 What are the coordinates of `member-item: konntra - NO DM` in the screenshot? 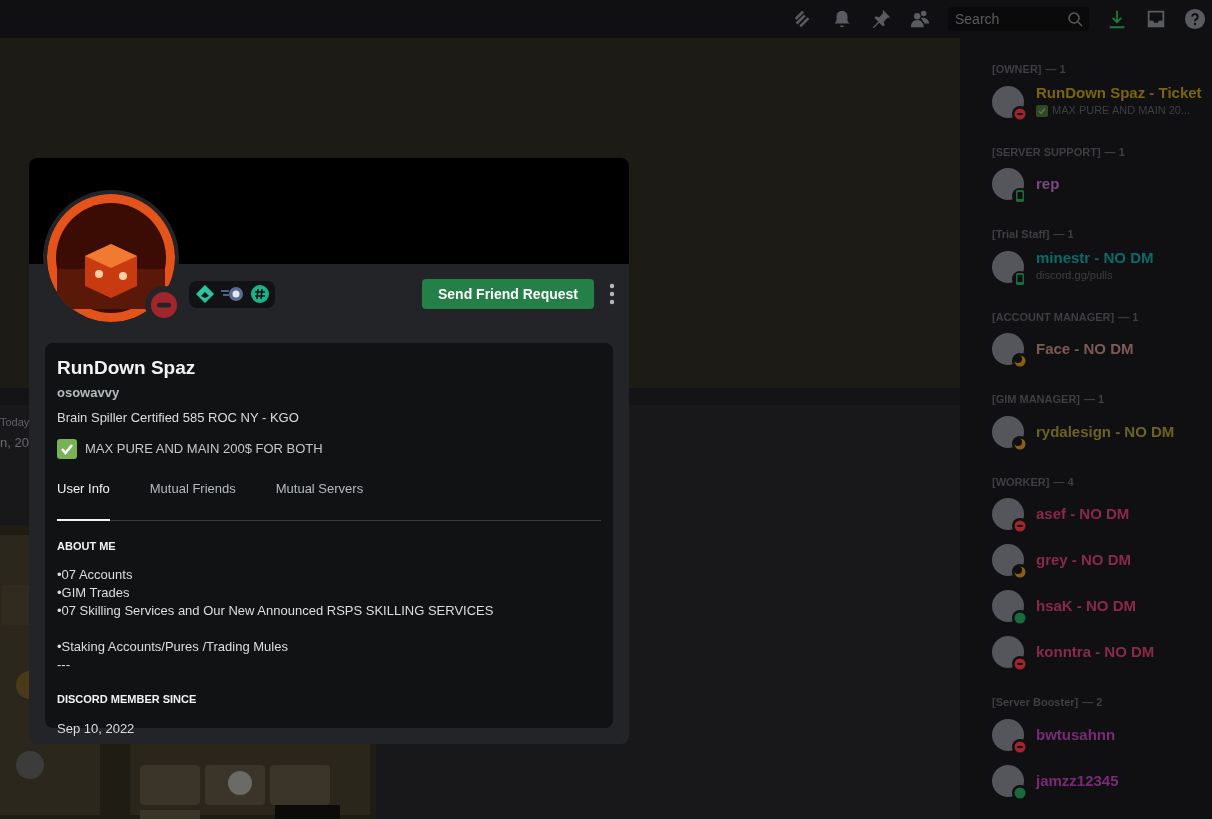 It's located at (1102, 652).